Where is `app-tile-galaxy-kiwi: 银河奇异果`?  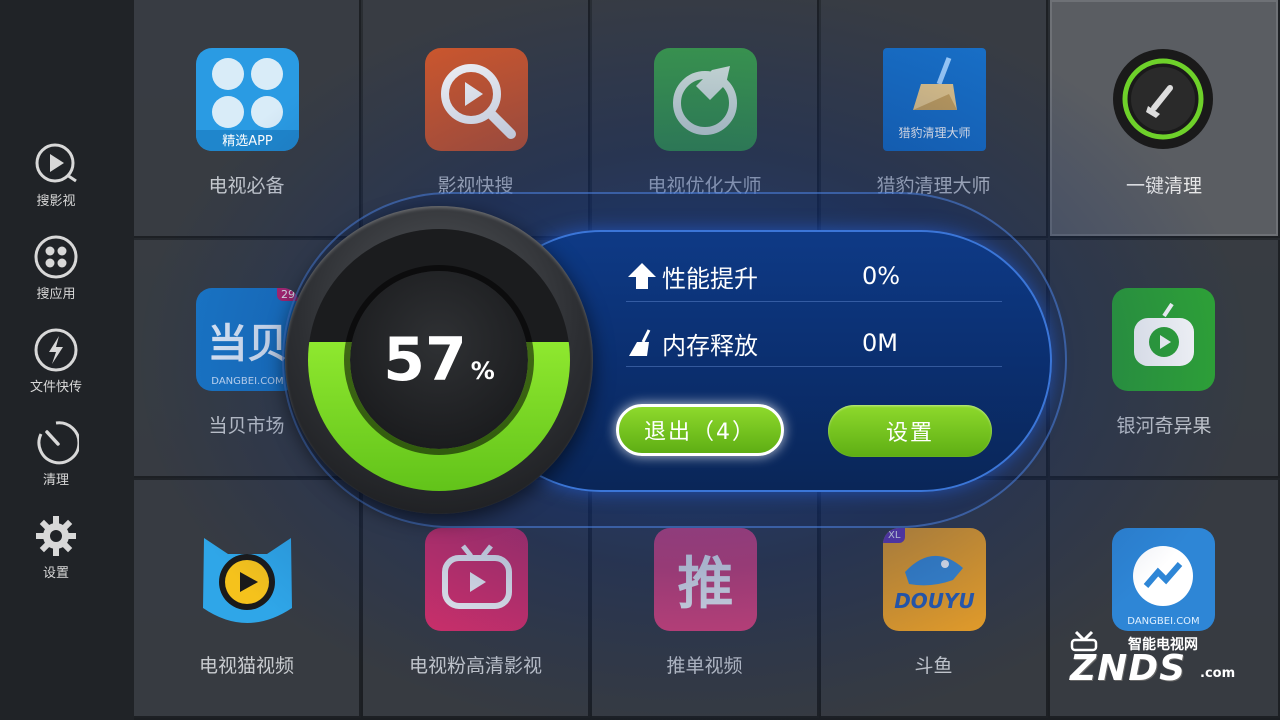
app-tile-galaxy-kiwi: 银河奇异果 is located at coordinates (1165, 359).